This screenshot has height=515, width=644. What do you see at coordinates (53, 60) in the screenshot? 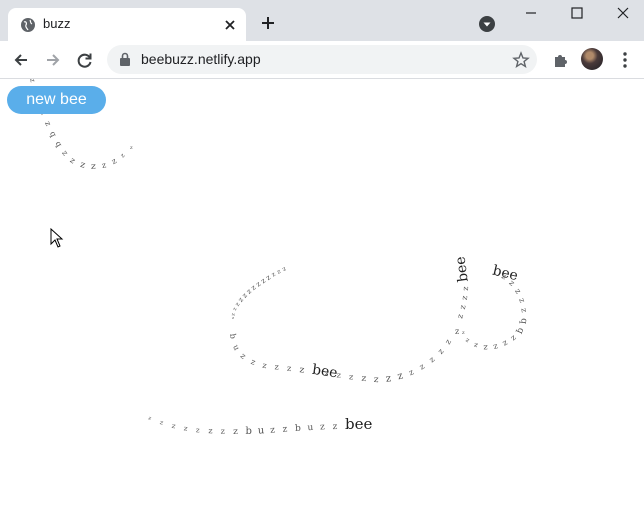
I see `forward-icon` at bounding box center [53, 60].